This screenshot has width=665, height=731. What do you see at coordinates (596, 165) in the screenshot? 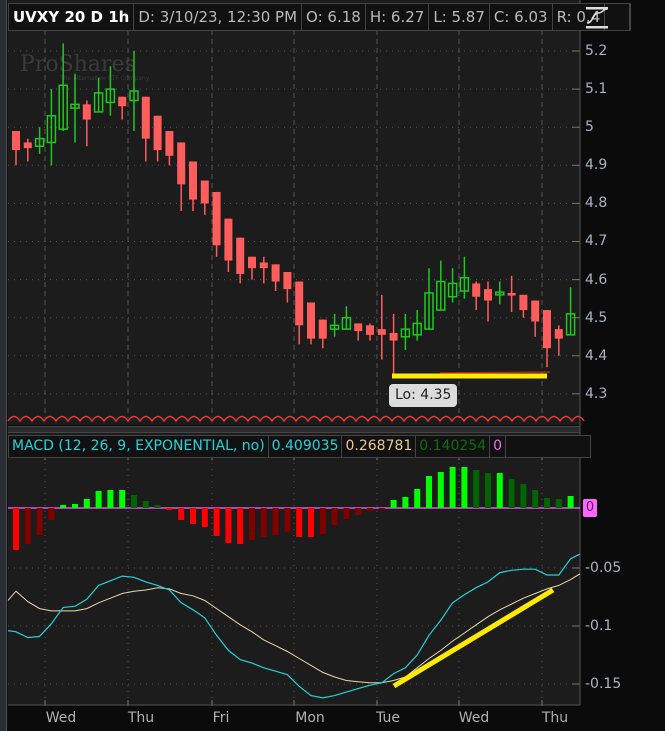
I see `price-tick: 4.9` at bounding box center [596, 165].